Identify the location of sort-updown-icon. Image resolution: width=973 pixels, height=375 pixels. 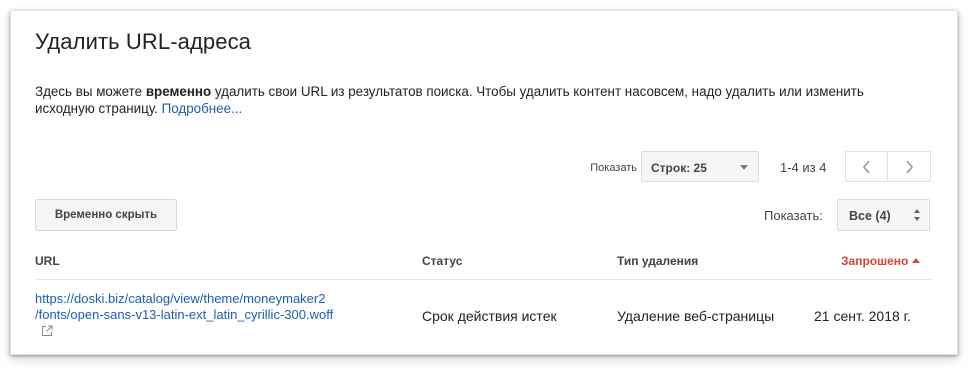
(917, 215).